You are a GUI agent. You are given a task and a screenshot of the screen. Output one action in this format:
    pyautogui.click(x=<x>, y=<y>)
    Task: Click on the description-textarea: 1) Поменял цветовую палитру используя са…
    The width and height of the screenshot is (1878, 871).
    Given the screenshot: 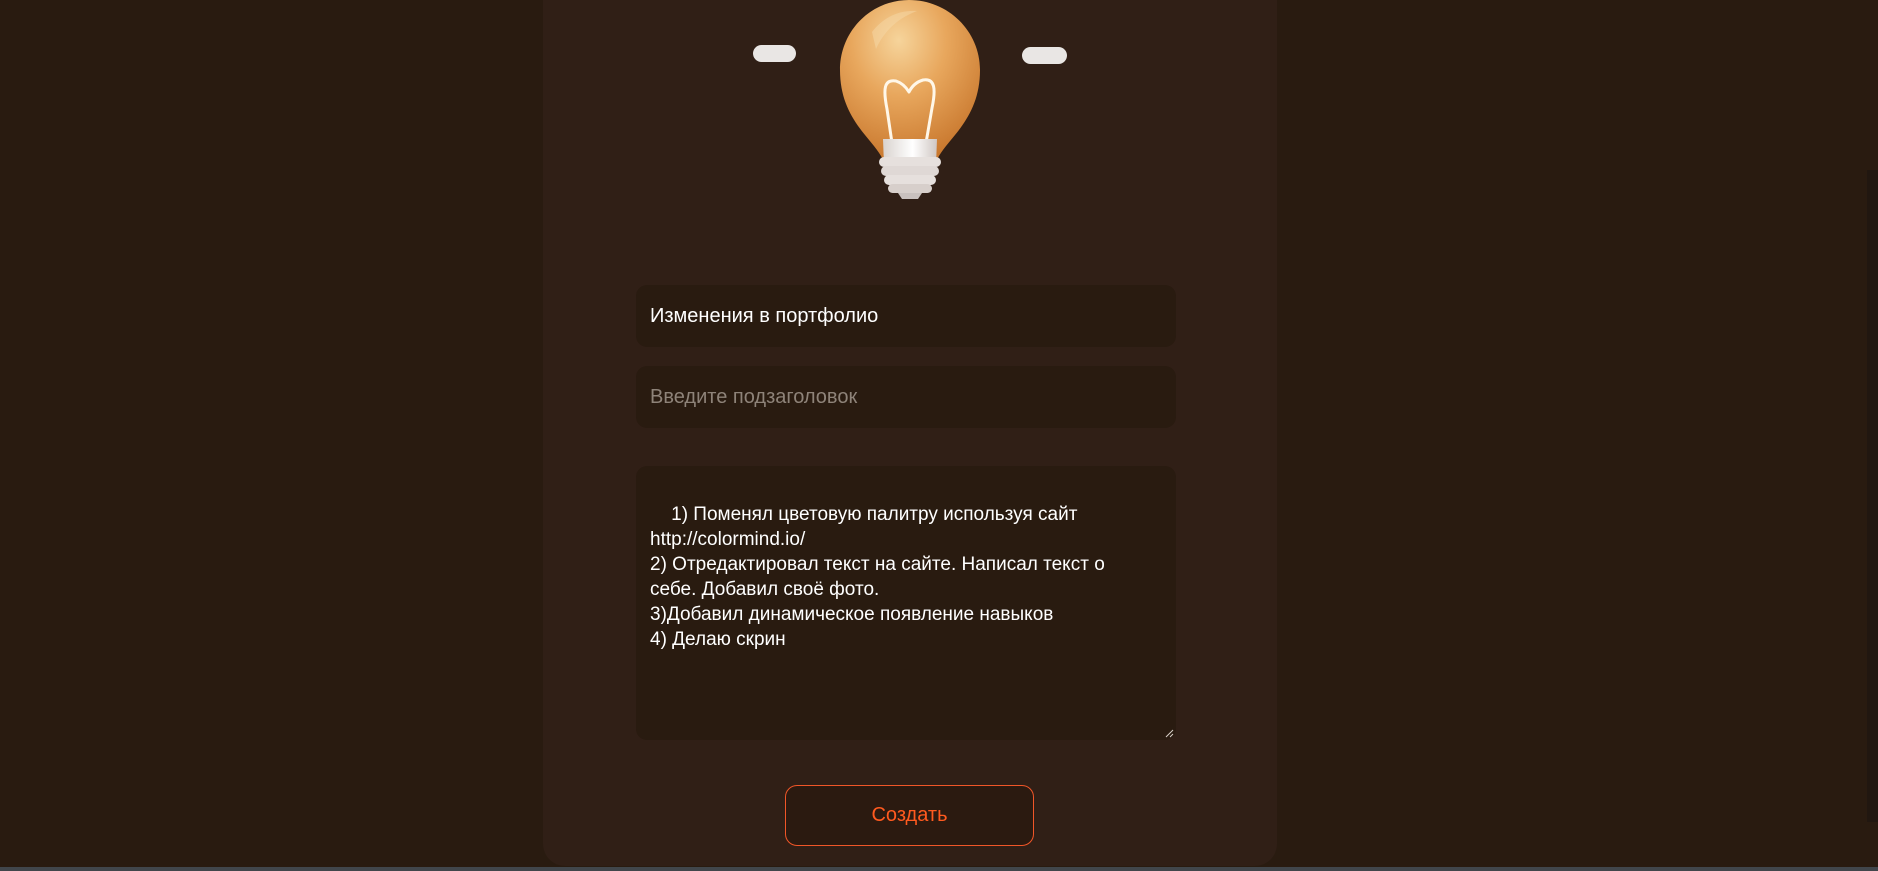 What is the action you would take?
    pyautogui.click(x=906, y=603)
    